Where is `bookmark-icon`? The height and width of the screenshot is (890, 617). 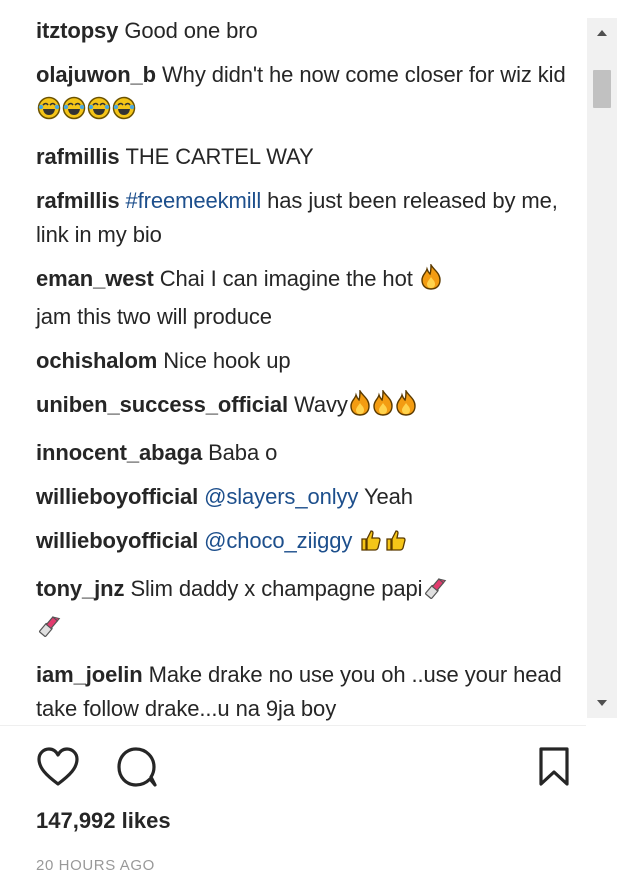
bookmark-icon is located at coordinates (554, 769).